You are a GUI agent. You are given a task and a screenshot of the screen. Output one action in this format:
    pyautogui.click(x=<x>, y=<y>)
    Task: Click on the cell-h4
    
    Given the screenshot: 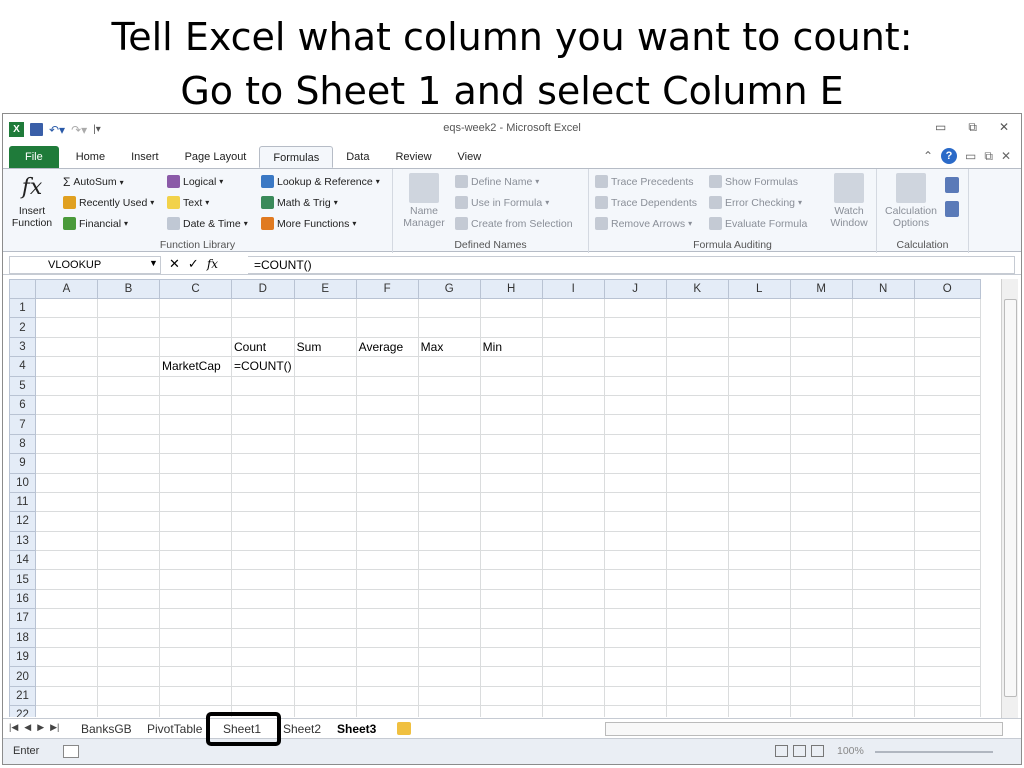 What is the action you would take?
    pyautogui.click(x=511, y=366)
    